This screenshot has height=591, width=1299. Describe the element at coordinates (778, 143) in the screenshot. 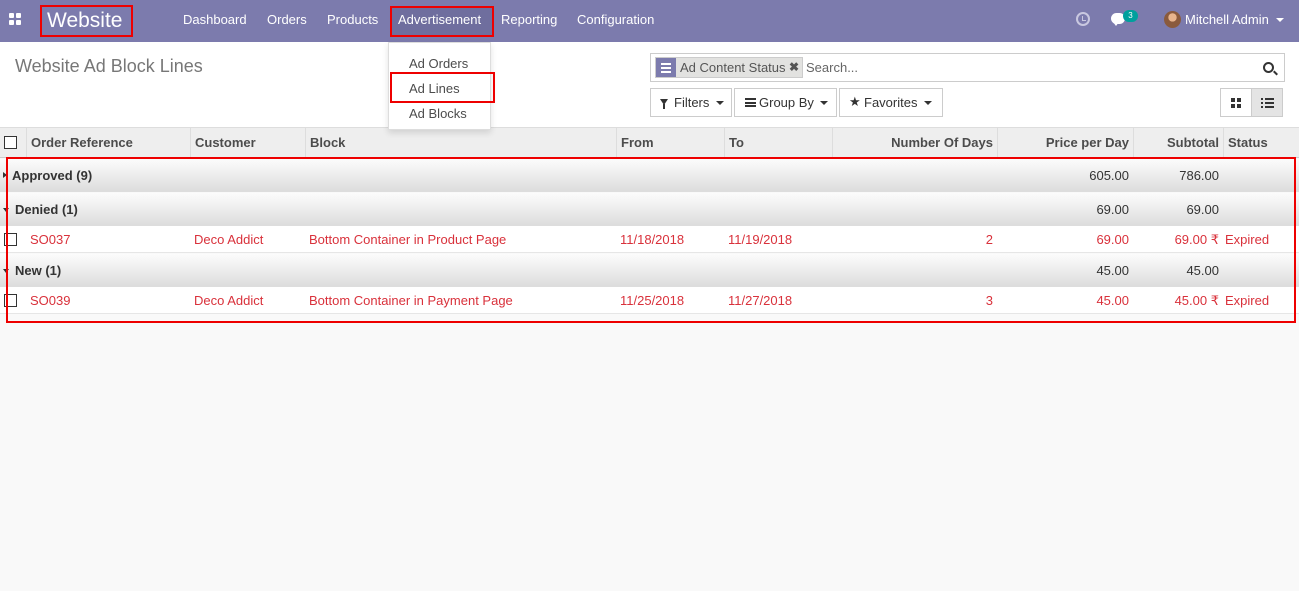

I see `column-to: To` at that location.